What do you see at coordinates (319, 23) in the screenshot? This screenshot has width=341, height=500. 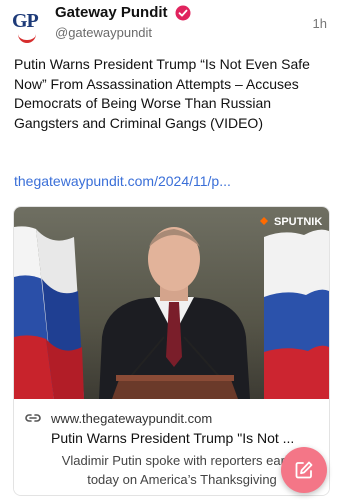 I see `post-time: 1h` at bounding box center [319, 23].